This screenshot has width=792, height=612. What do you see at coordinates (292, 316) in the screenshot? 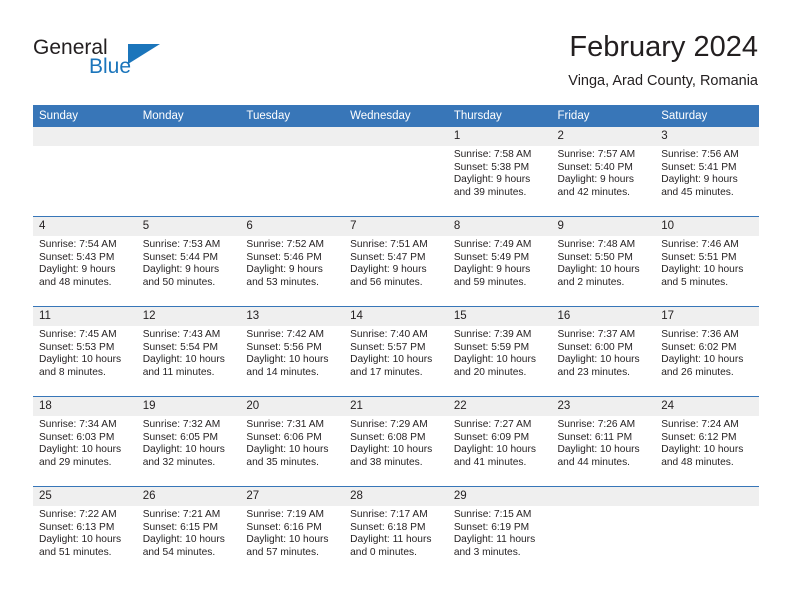
I see `day-number: 13` at bounding box center [292, 316].